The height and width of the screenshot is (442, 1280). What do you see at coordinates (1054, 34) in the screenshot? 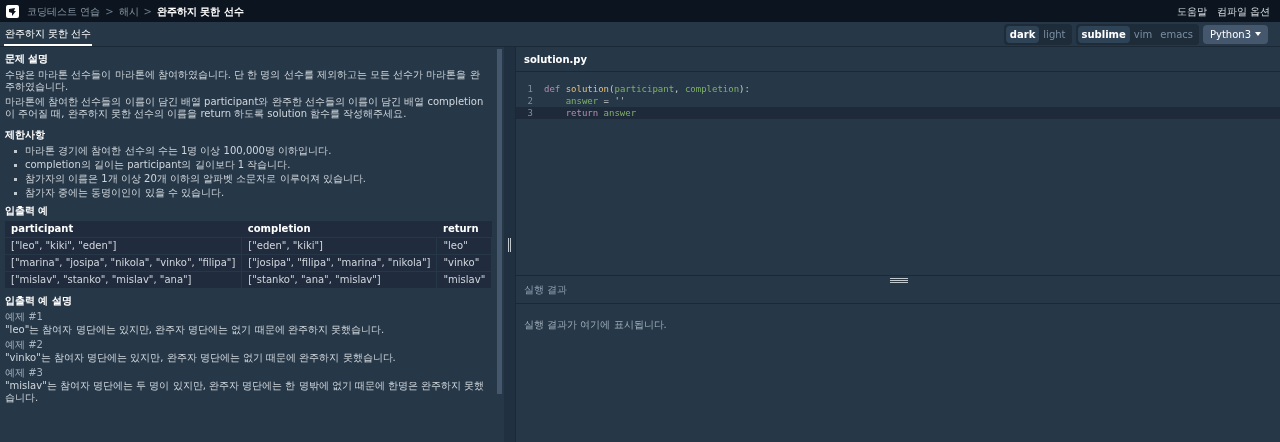
I see `toggle-option: light` at bounding box center [1054, 34].